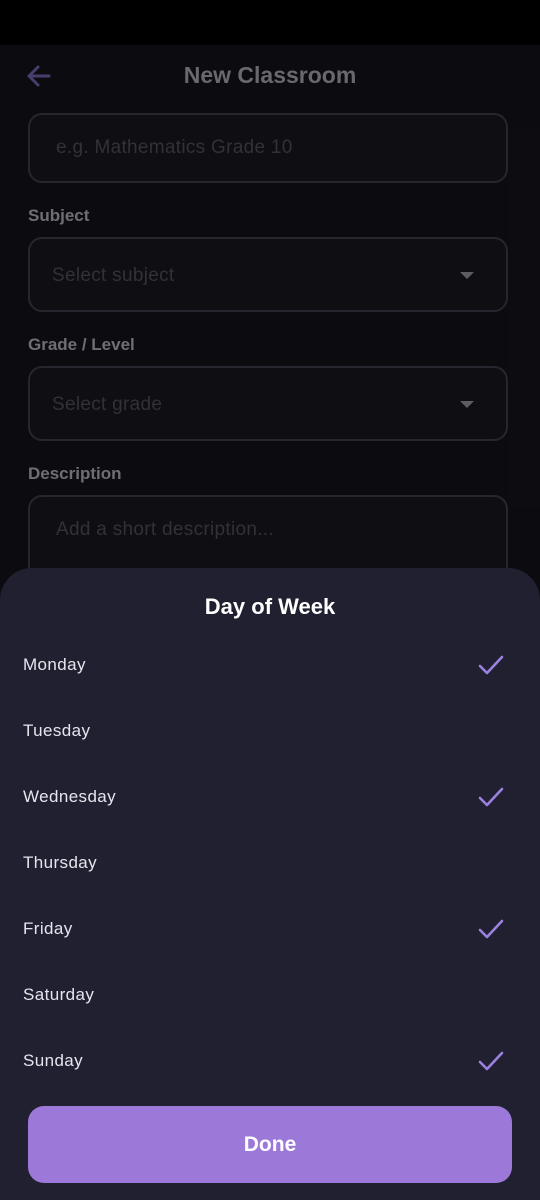 Image resolution: width=540 pixels, height=1200 pixels. What do you see at coordinates (270, 732) in the screenshot?
I see `day-option-tuesday: Tuesday` at bounding box center [270, 732].